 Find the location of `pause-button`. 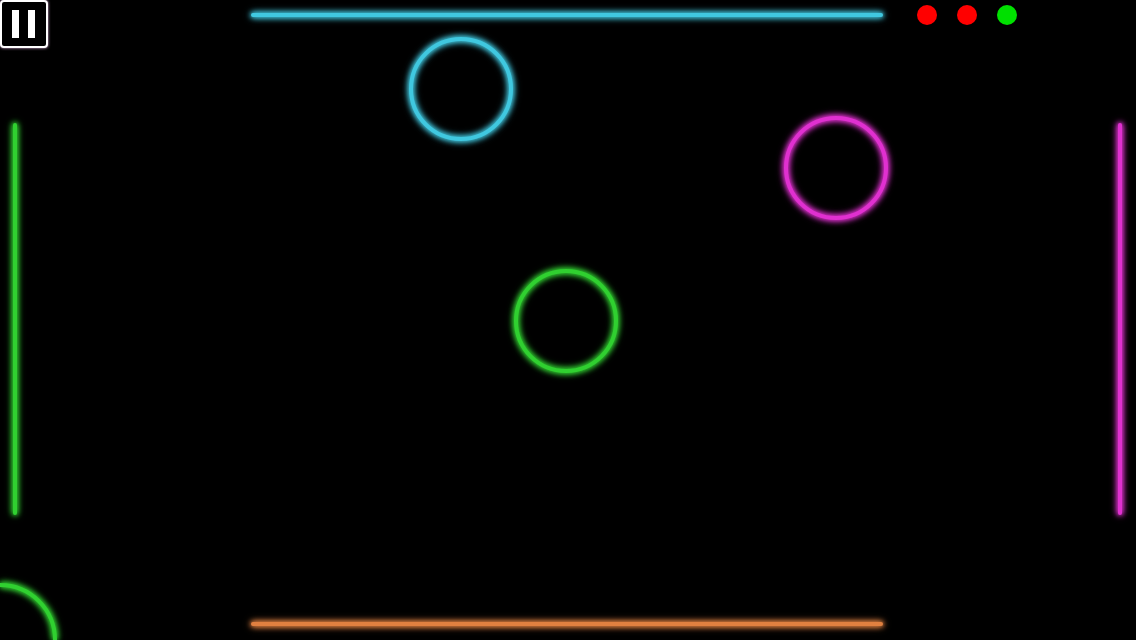

pause-button is located at coordinates (24, 24).